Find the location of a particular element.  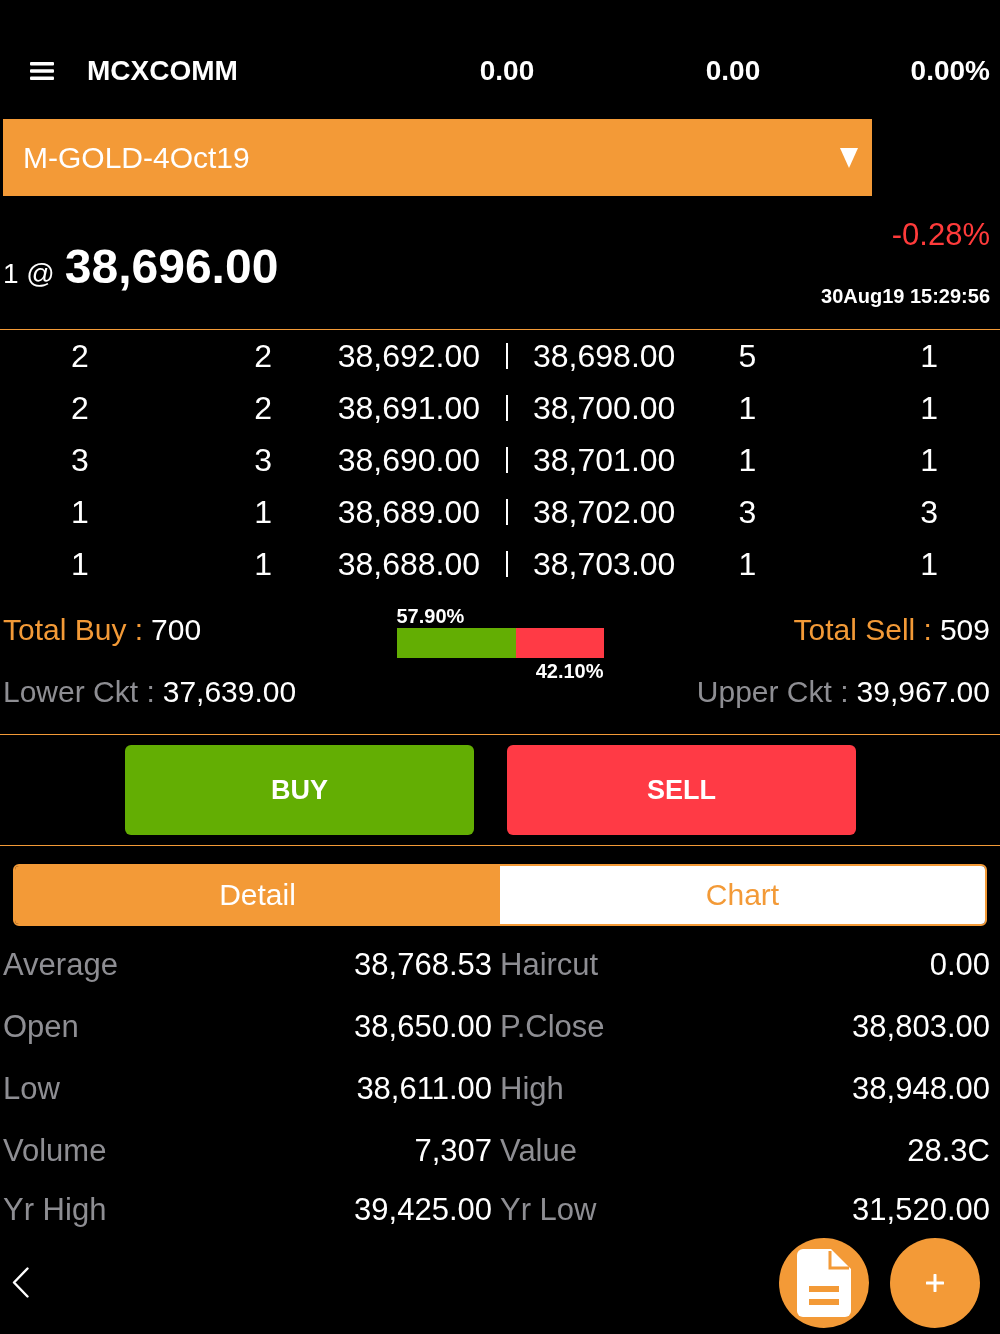

bid-price: 38,689.00 is located at coordinates (408, 512).